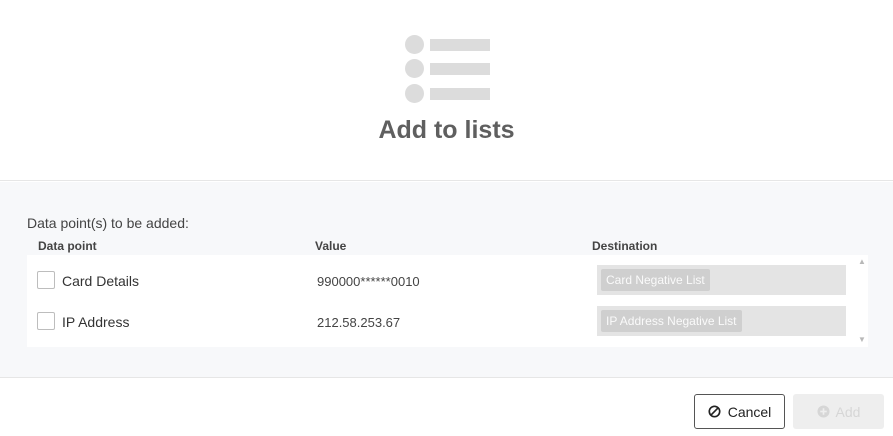 The width and height of the screenshot is (893, 436). I want to click on row-value: 990000******0010, so click(368, 281).